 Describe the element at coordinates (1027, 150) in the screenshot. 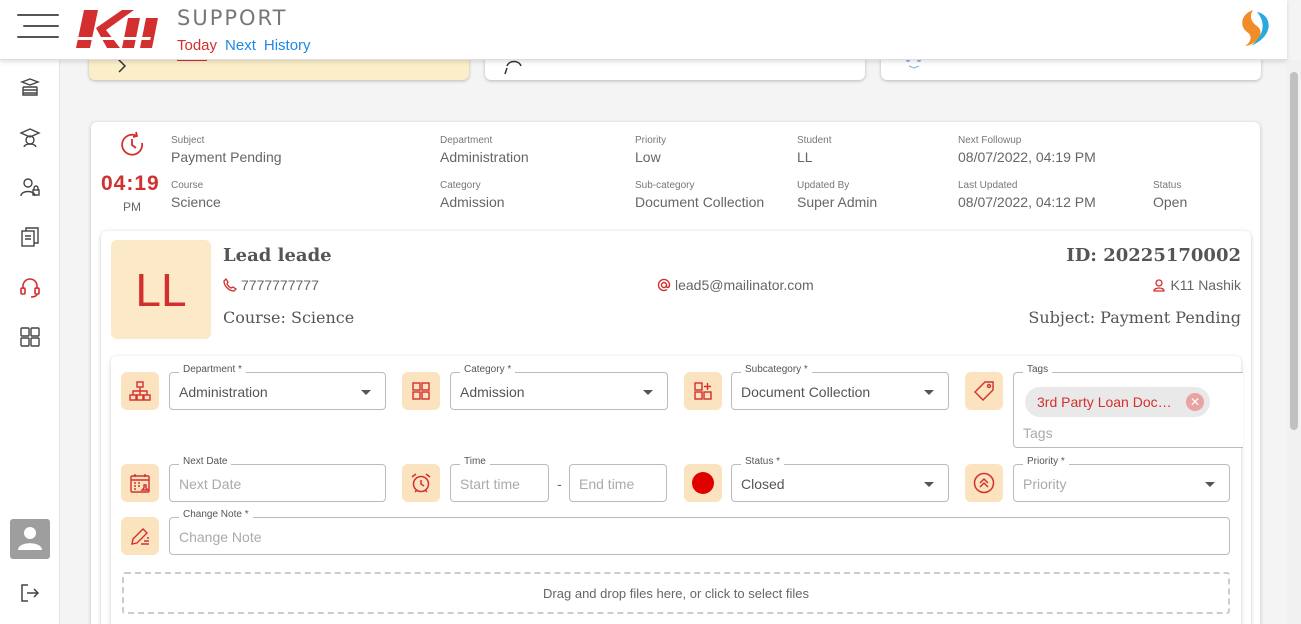

I see `field-next-followup: Next Followup 08/07/2022, 04:19 PM` at that location.